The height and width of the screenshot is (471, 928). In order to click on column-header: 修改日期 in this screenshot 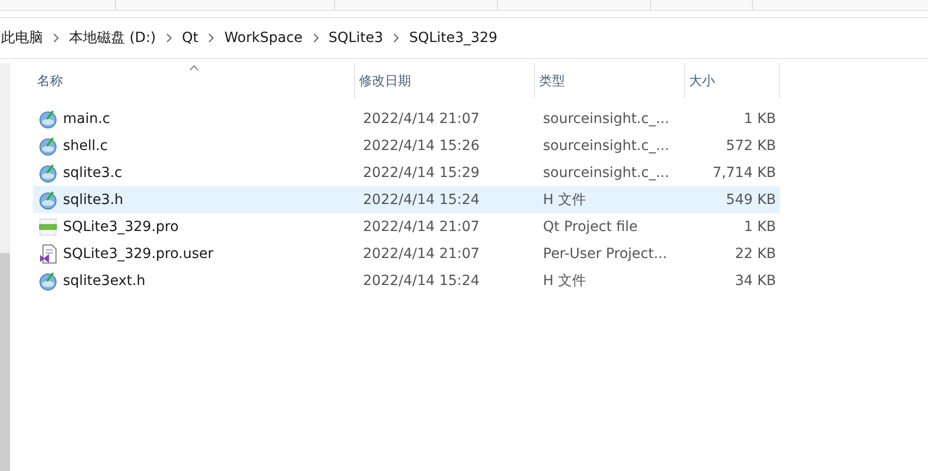, I will do `click(445, 81)`.